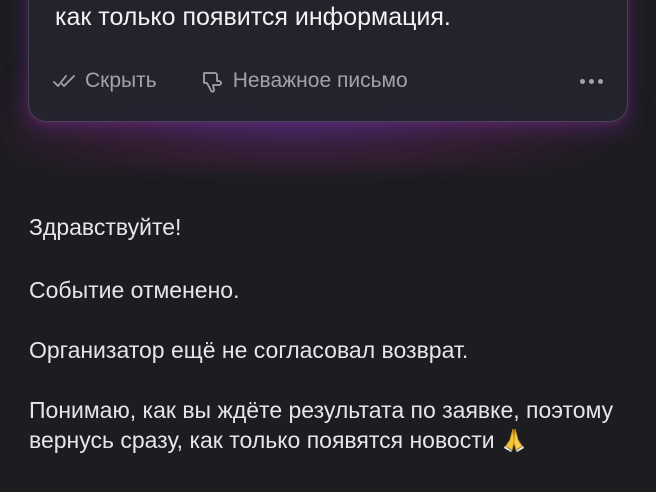  I want to click on double-check-icon, so click(65, 81).